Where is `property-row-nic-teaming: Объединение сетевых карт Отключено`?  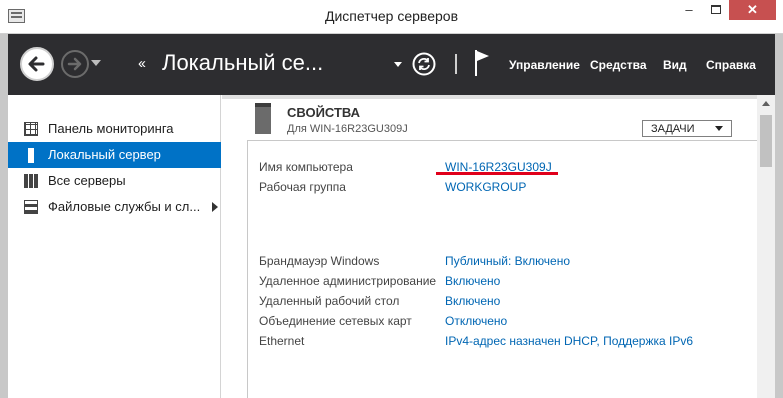 property-row-nic-teaming: Объединение сетевых карт Отключено is located at coordinates (506, 323).